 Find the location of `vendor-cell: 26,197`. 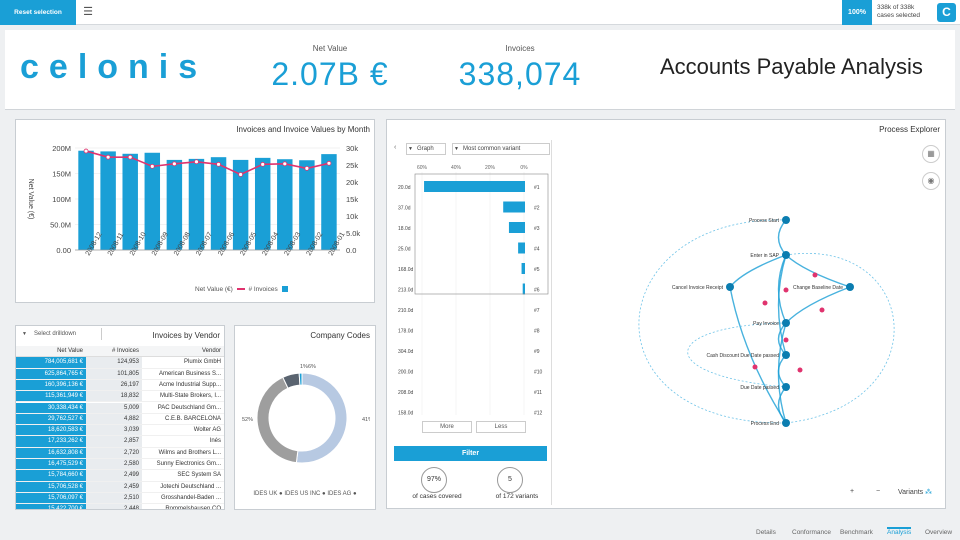

vendor-cell: 26,197 is located at coordinates (114, 385).